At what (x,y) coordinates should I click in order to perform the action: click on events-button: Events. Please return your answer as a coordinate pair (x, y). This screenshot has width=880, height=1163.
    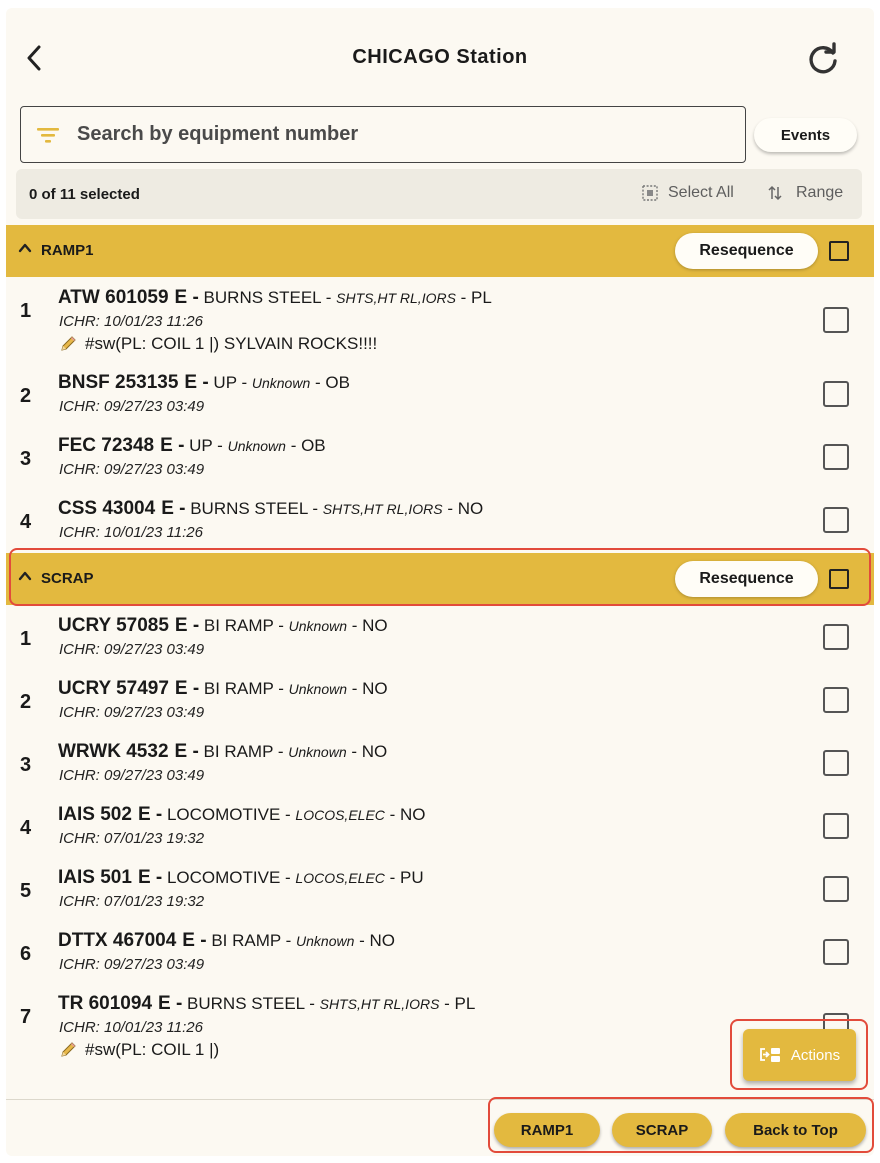
    Looking at the image, I should click on (805, 135).